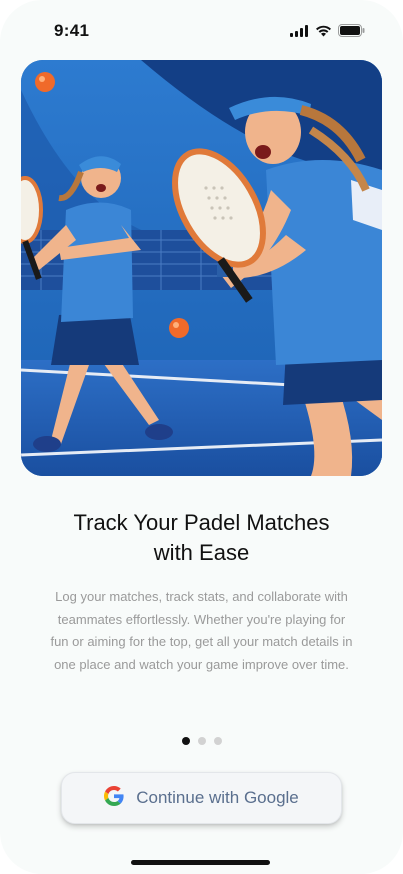  I want to click on page-indicator, so click(201, 741).